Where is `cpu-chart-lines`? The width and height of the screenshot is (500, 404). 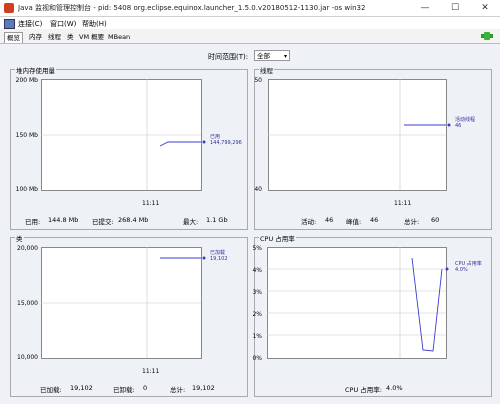 cpu-chart-lines is located at coordinates (358, 302).